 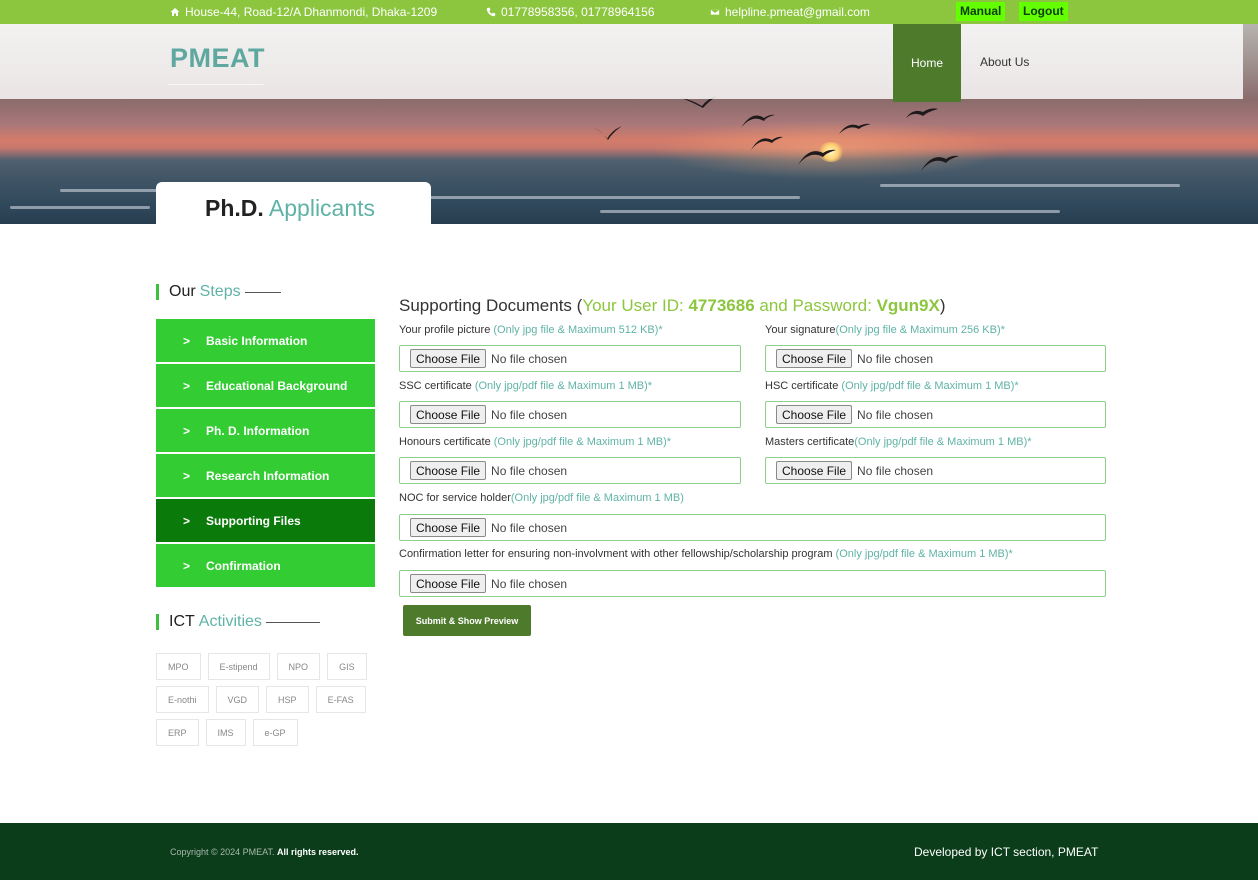 What do you see at coordinates (217, 58) in the screenshot?
I see `site-logo: PMEAT` at bounding box center [217, 58].